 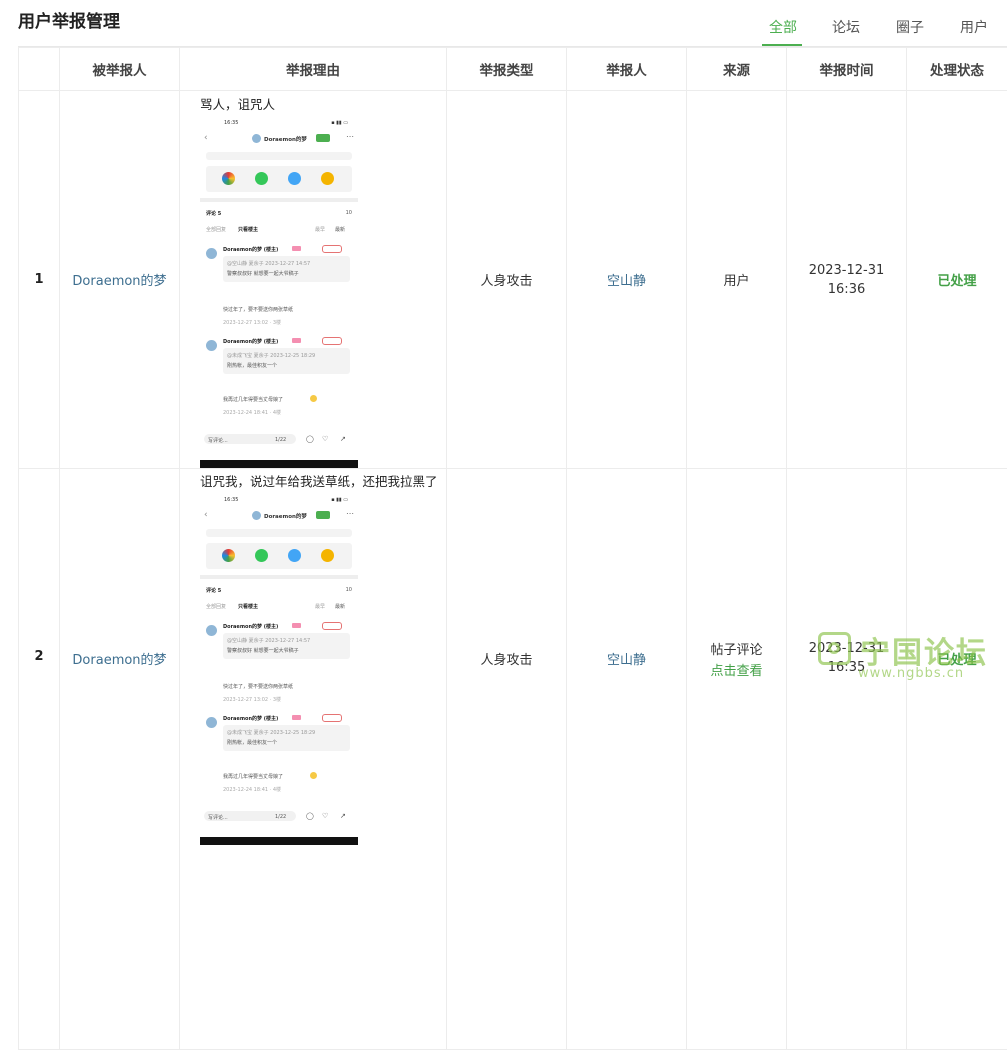 I want to click on col-time: 举报时间, so click(x=847, y=69).